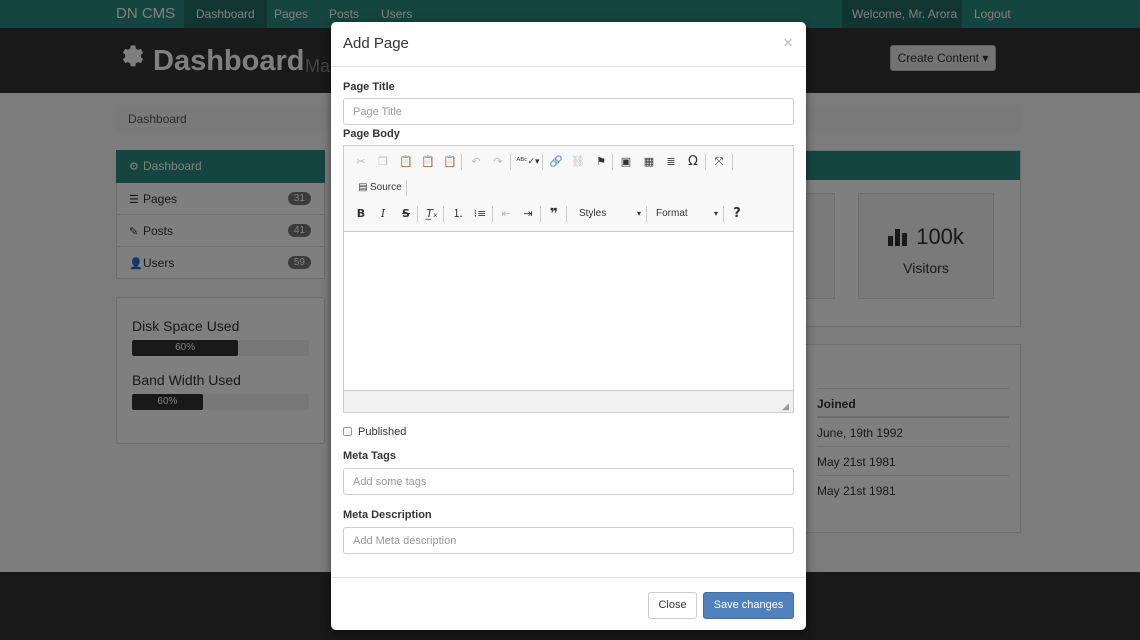  What do you see at coordinates (671, 162) in the screenshot?
I see `horizontal-line-icon: ≣` at bounding box center [671, 162].